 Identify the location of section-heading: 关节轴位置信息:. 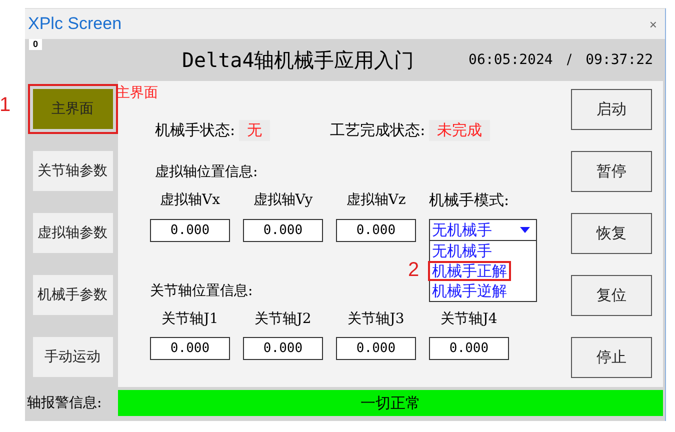
(201, 291).